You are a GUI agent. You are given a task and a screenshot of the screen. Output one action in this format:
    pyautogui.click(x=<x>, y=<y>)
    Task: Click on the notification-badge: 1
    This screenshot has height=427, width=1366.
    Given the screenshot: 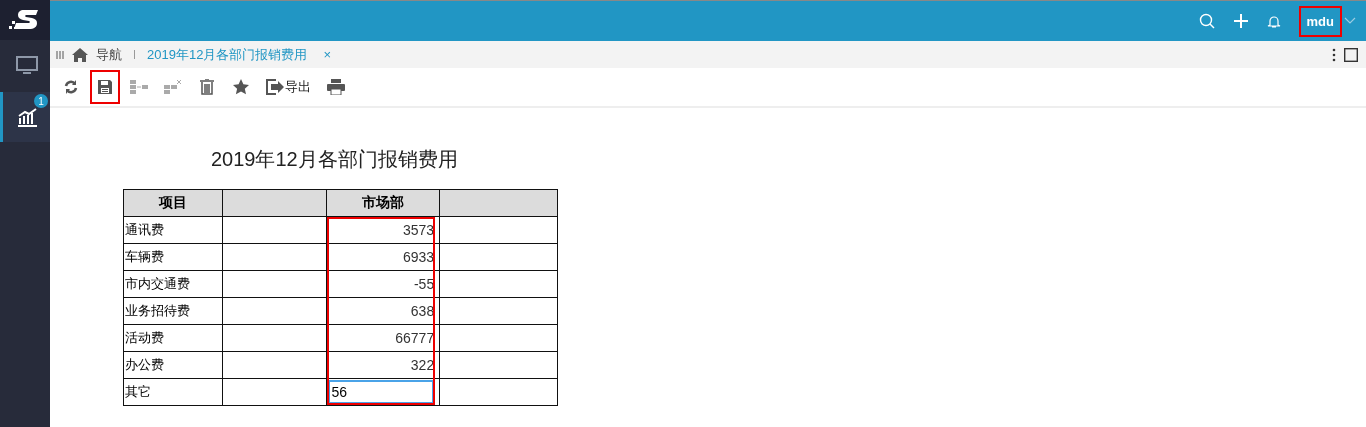 What is the action you would take?
    pyautogui.click(x=41, y=101)
    